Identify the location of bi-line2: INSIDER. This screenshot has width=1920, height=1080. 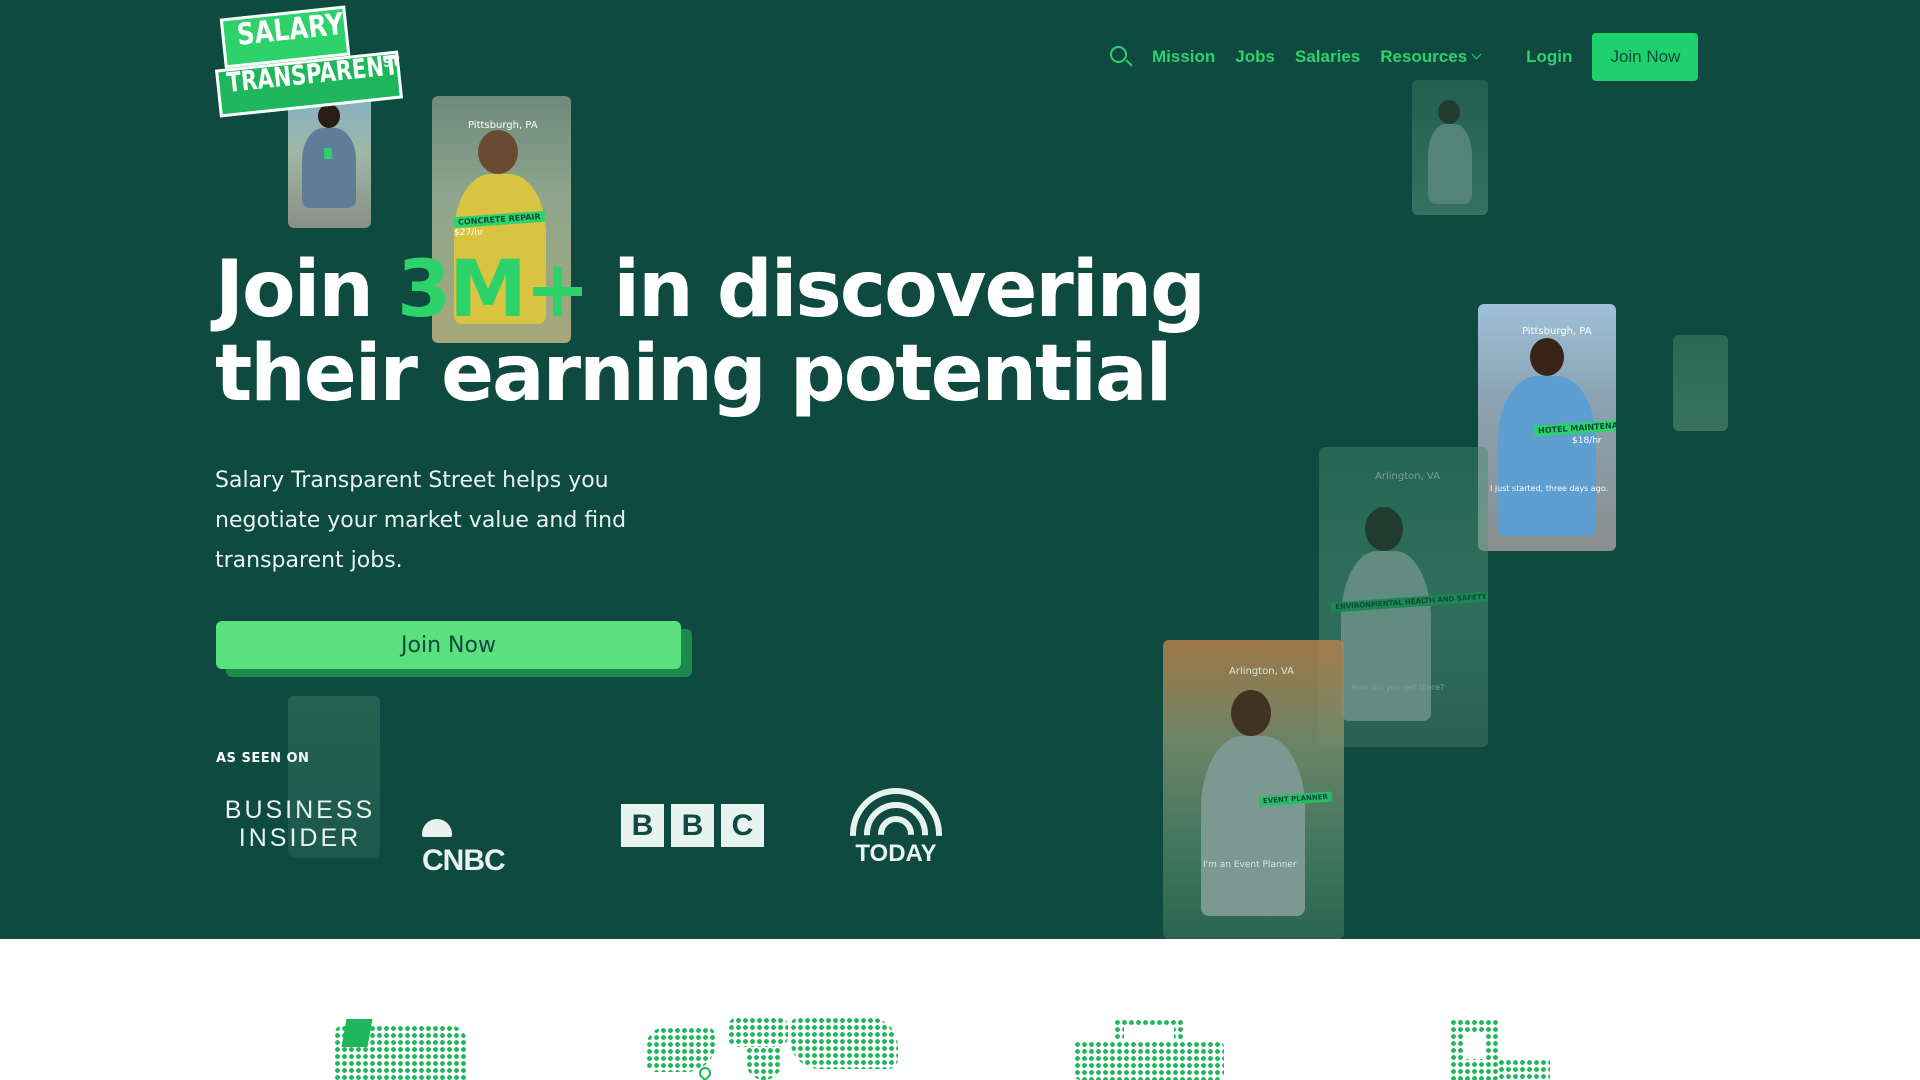
(300, 838).